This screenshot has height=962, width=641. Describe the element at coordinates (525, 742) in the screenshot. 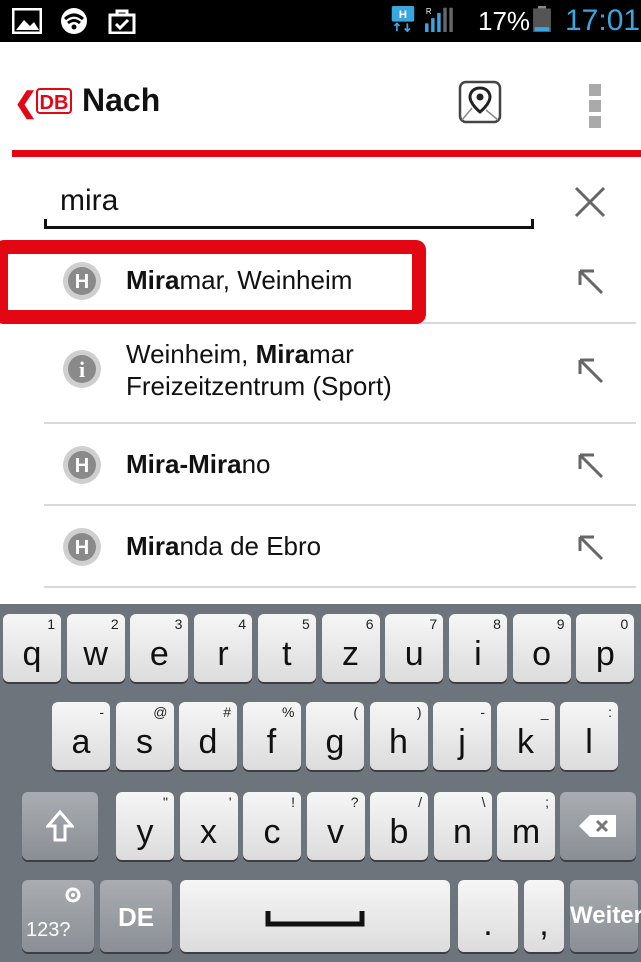

I see `key-k-label: k` at that location.